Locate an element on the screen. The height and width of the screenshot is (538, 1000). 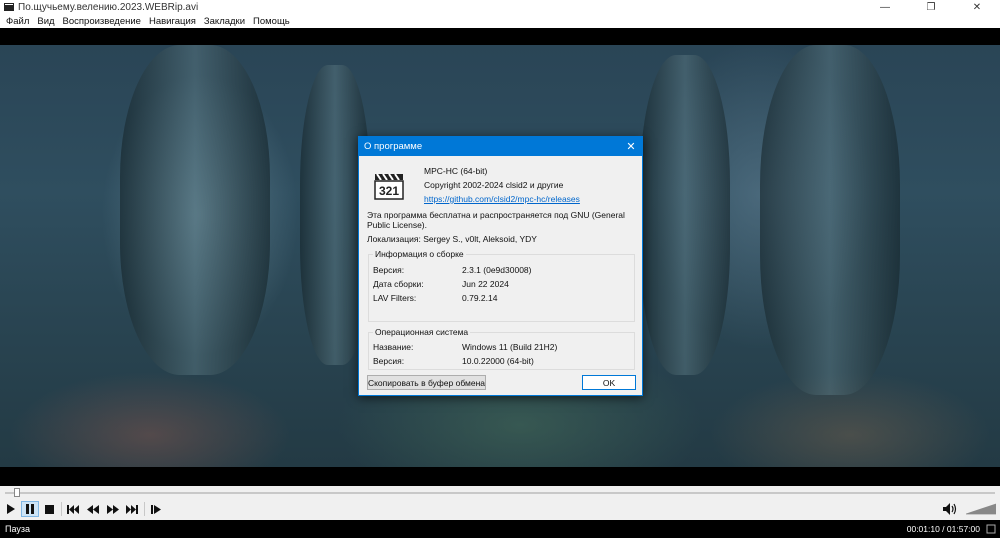
copyright-text: Copyright 2002-2024 clsid2 и другие is located at coordinates (494, 185).